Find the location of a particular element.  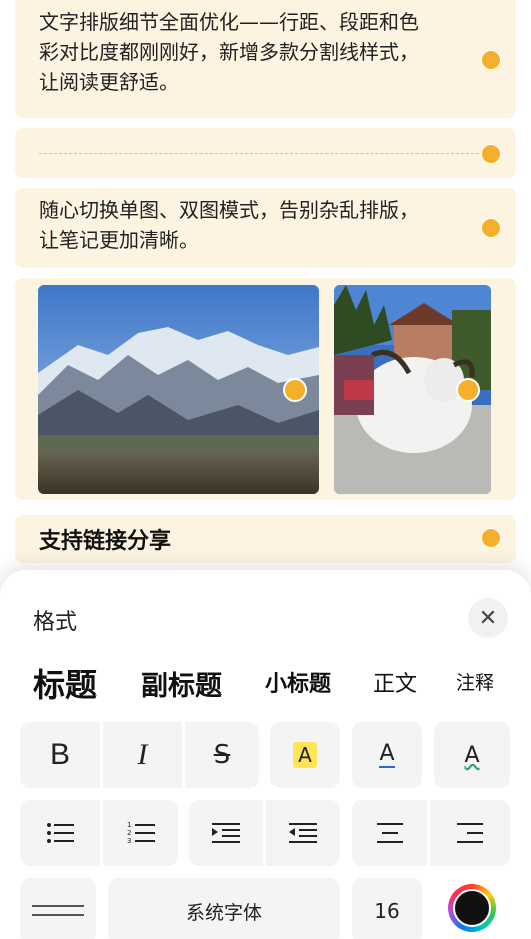

outdent-icon is located at coordinates (303, 833).